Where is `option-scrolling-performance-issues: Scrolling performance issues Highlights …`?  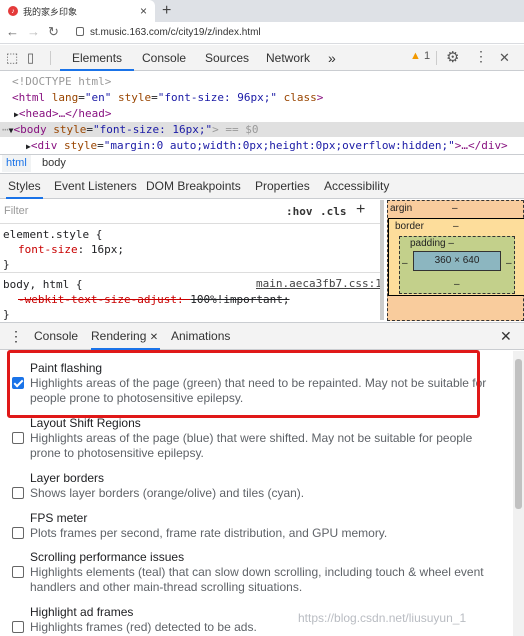
option-scrolling-performance-issues: Scrolling performance issues Highlights … is located at coordinates (252, 575).